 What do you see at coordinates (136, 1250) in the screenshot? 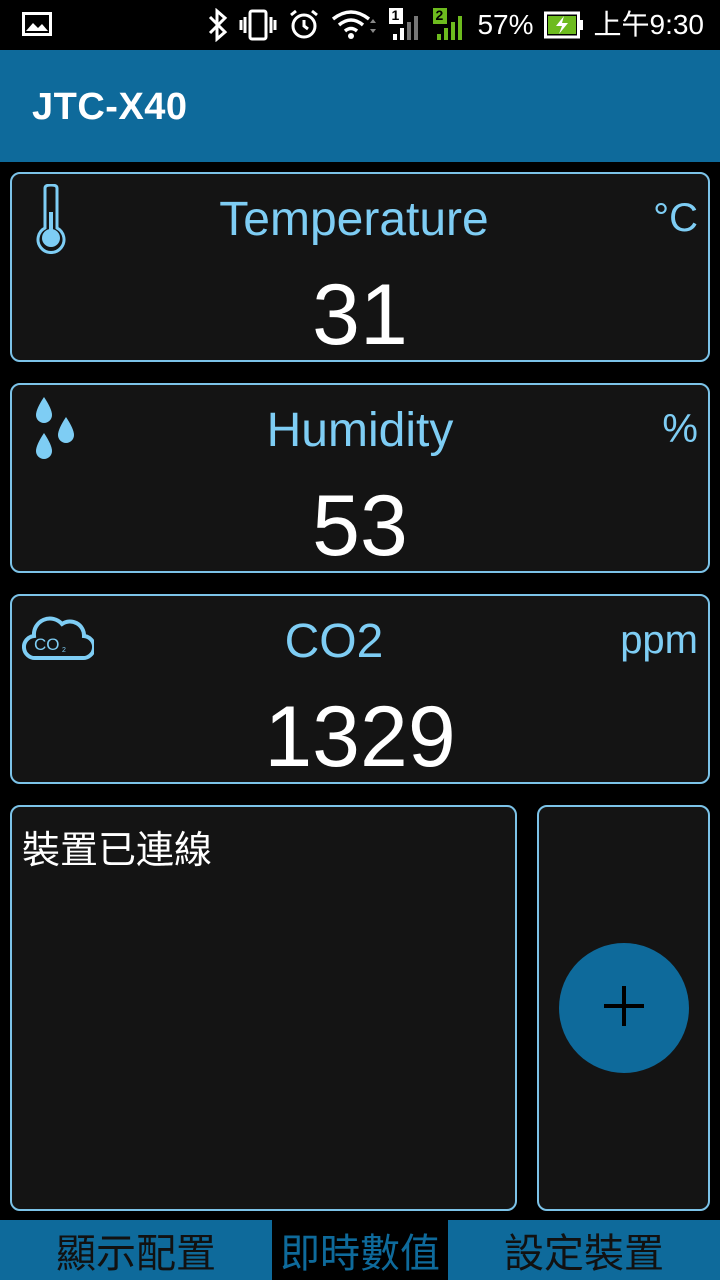
I see `tab-display-config: 顯示配置` at bounding box center [136, 1250].